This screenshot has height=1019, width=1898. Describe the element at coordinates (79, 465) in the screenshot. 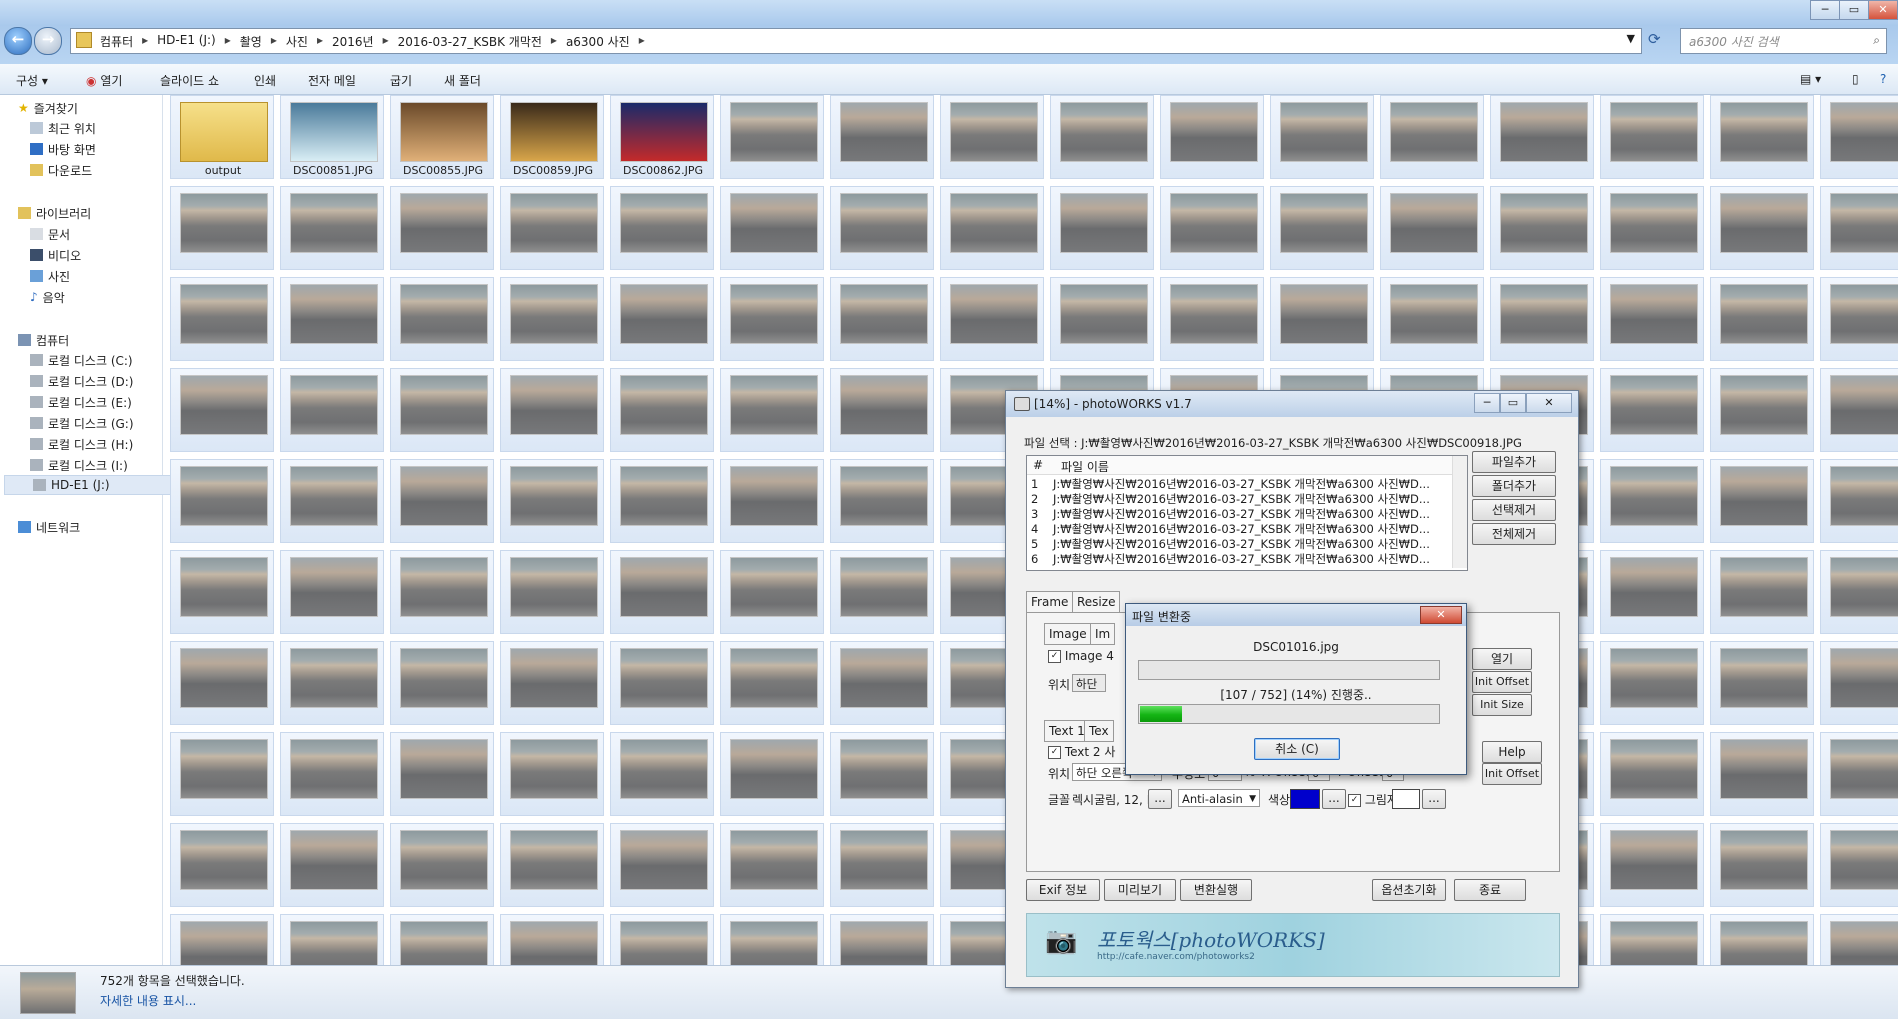

I see `sidebar-item-drive-i: 로컬 디스크 (I:)` at that location.